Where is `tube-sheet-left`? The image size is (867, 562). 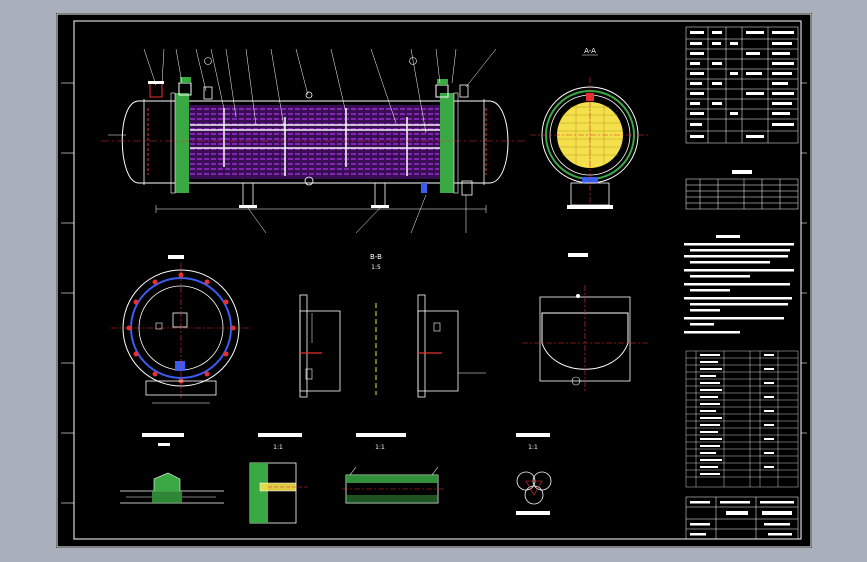 tube-sheet-left is located at coordinates (182, 143).